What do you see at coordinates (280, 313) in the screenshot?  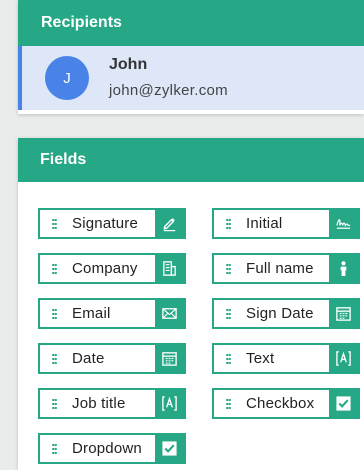 I see `field-label: Sign Date` at bounding box center [280, 313].